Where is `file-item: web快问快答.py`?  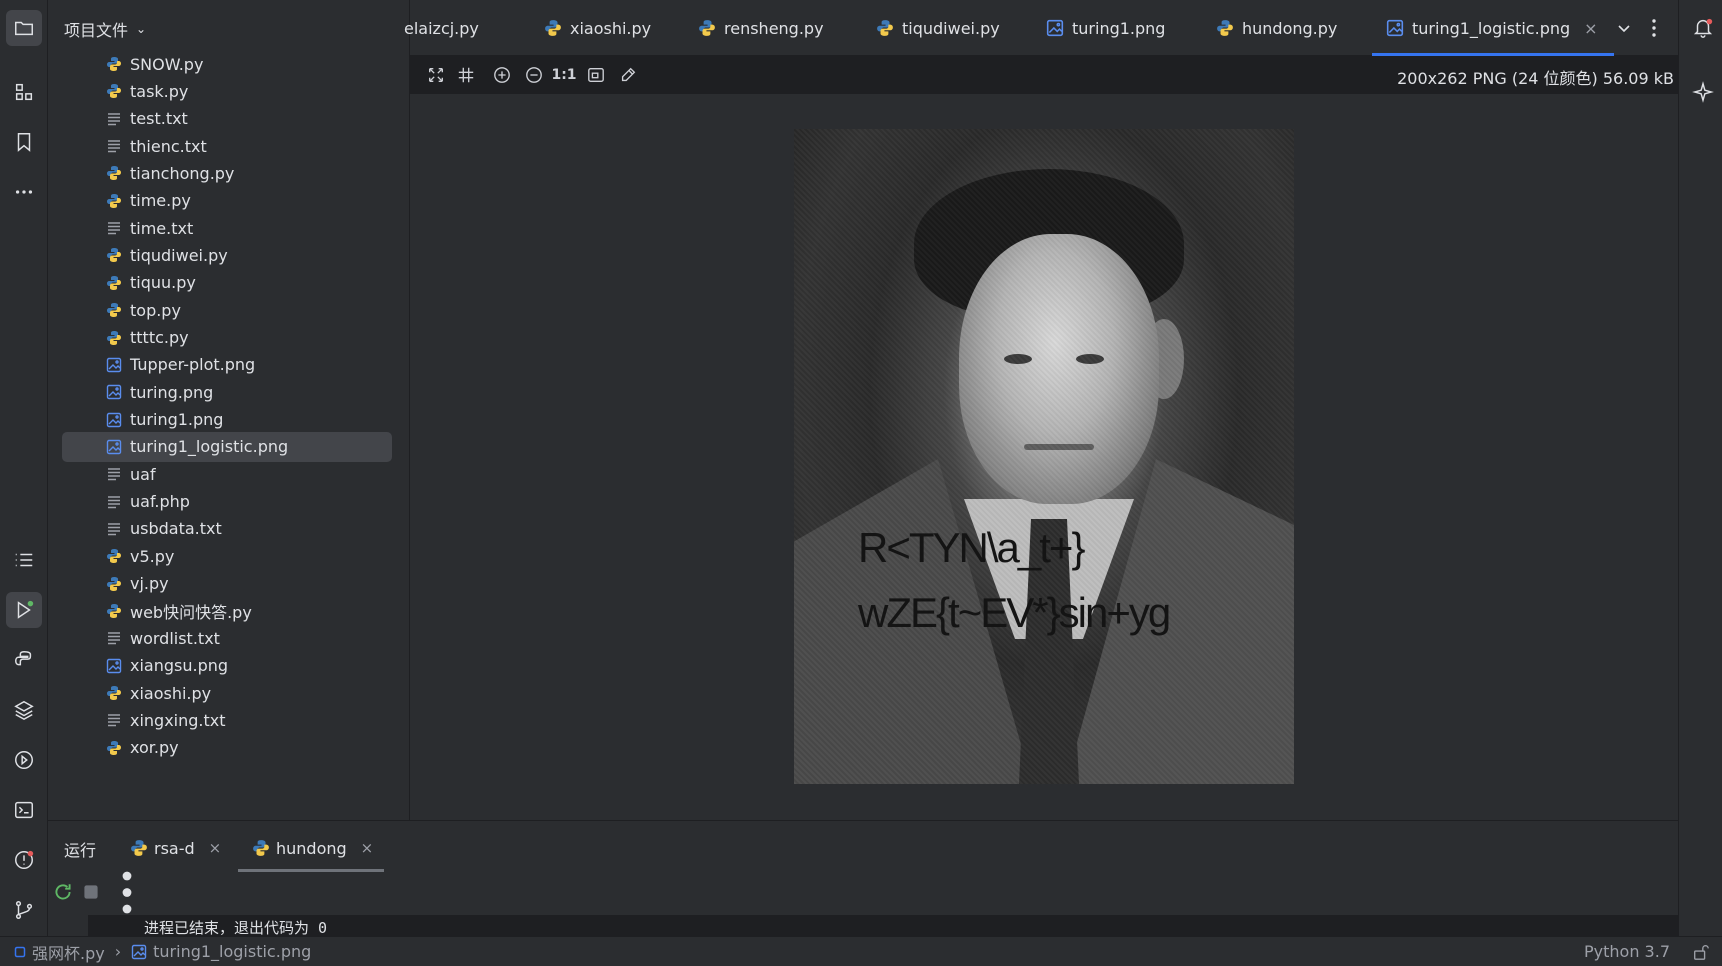 file-item: web快问快答.py is located at coordinates (227, 611).